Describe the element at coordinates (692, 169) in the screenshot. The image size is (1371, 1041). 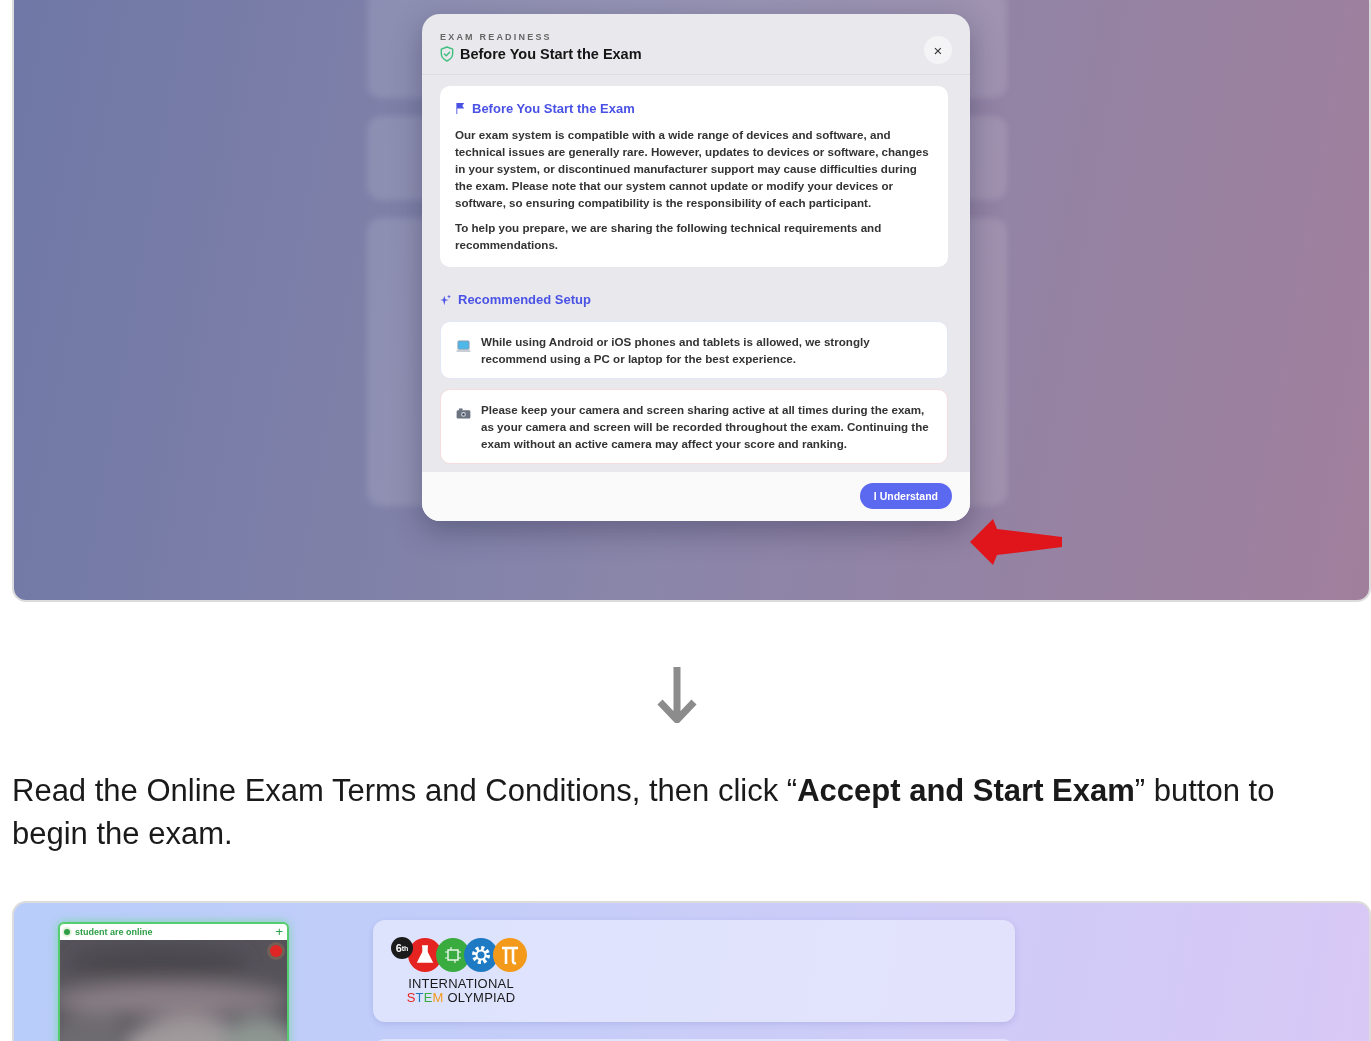
I see `paragraph: Our exam system is compatible with a wide range of devices and software, and technical issues are generally rare. However, updates to devices or software, changes in your system, or discontinued manufacturer support may cause difficulties during the exam. Please note that our system cannot update or modify your devices or software, so ensuring compatibility is the responsibility of each participant.` at that location.